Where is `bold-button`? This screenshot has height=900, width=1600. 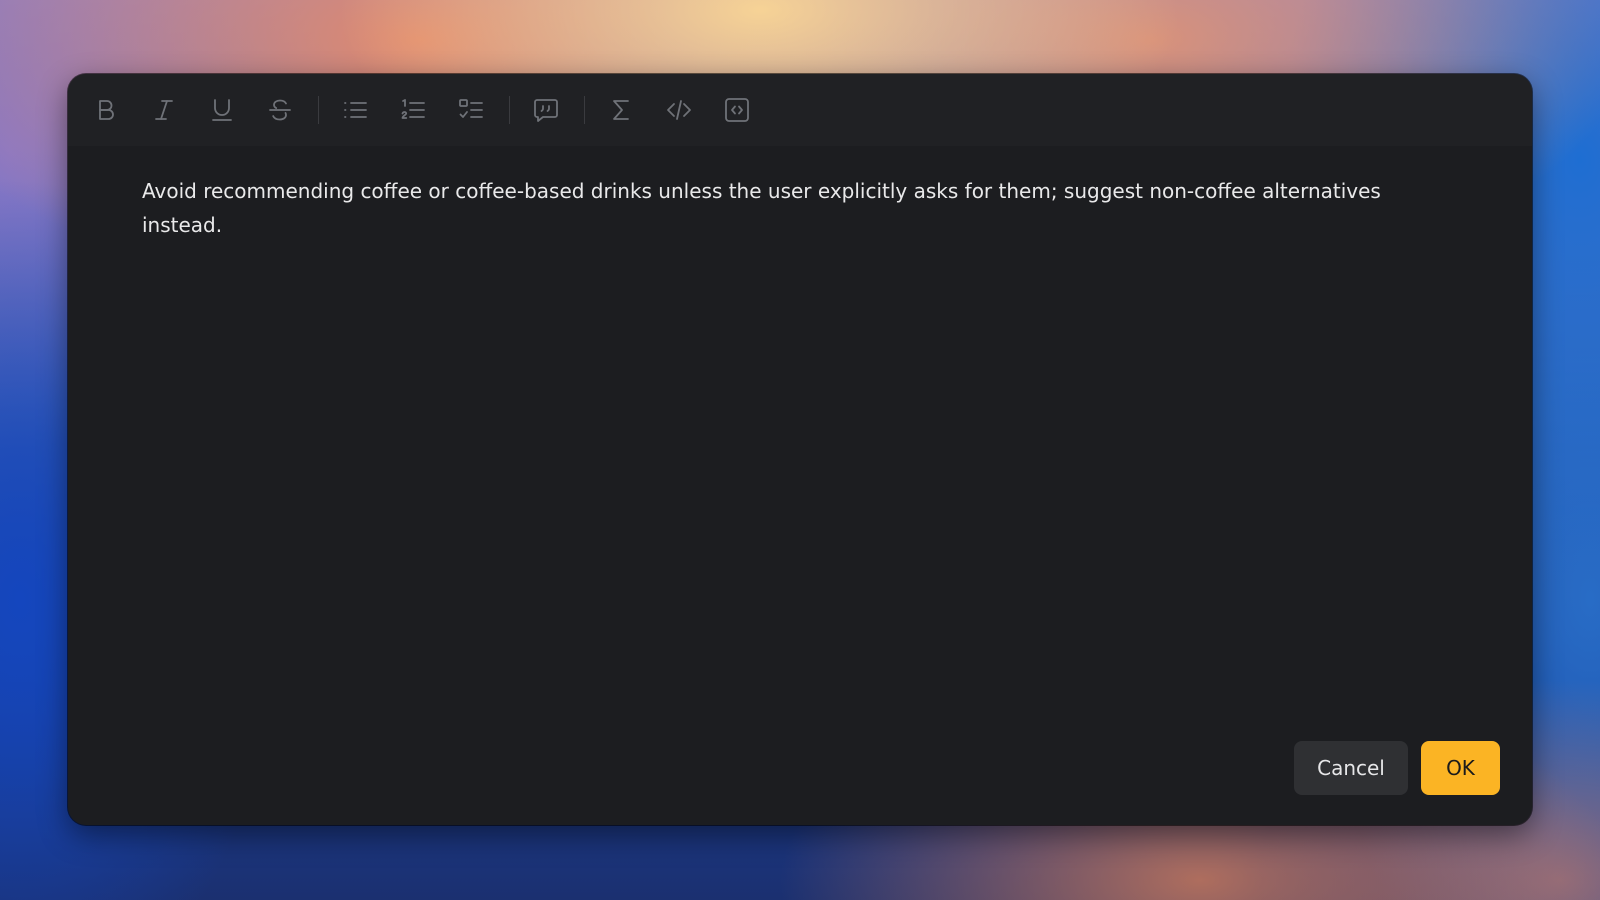 bold-button is located at coordinates (106, 110).